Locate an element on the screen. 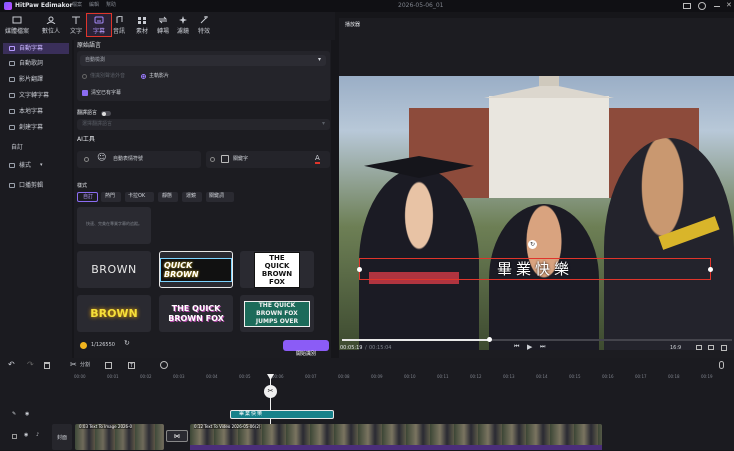  playback-scrubber is located at coordinates (537, 339).